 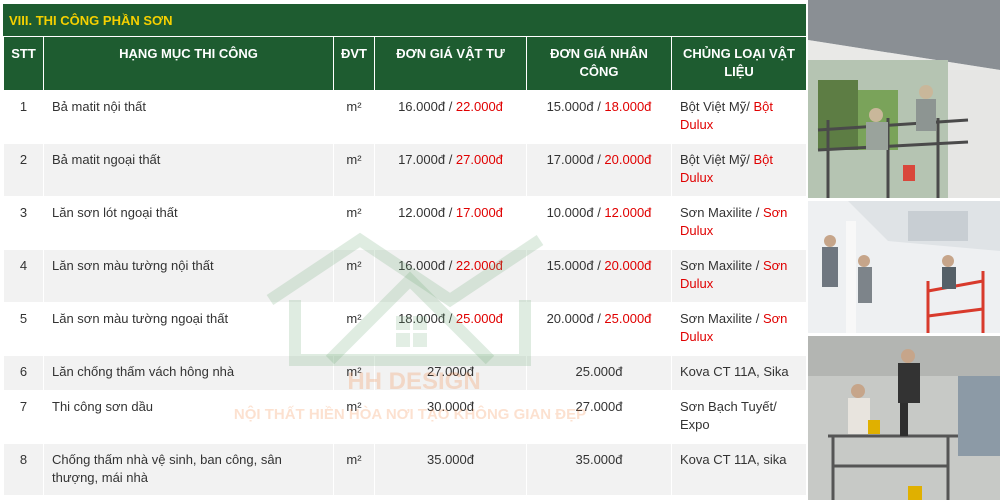 What do you see at coordinates (570, 318) in the screenshot?
I see `price-value: 20.000đ` at bounding box center [570, 318].